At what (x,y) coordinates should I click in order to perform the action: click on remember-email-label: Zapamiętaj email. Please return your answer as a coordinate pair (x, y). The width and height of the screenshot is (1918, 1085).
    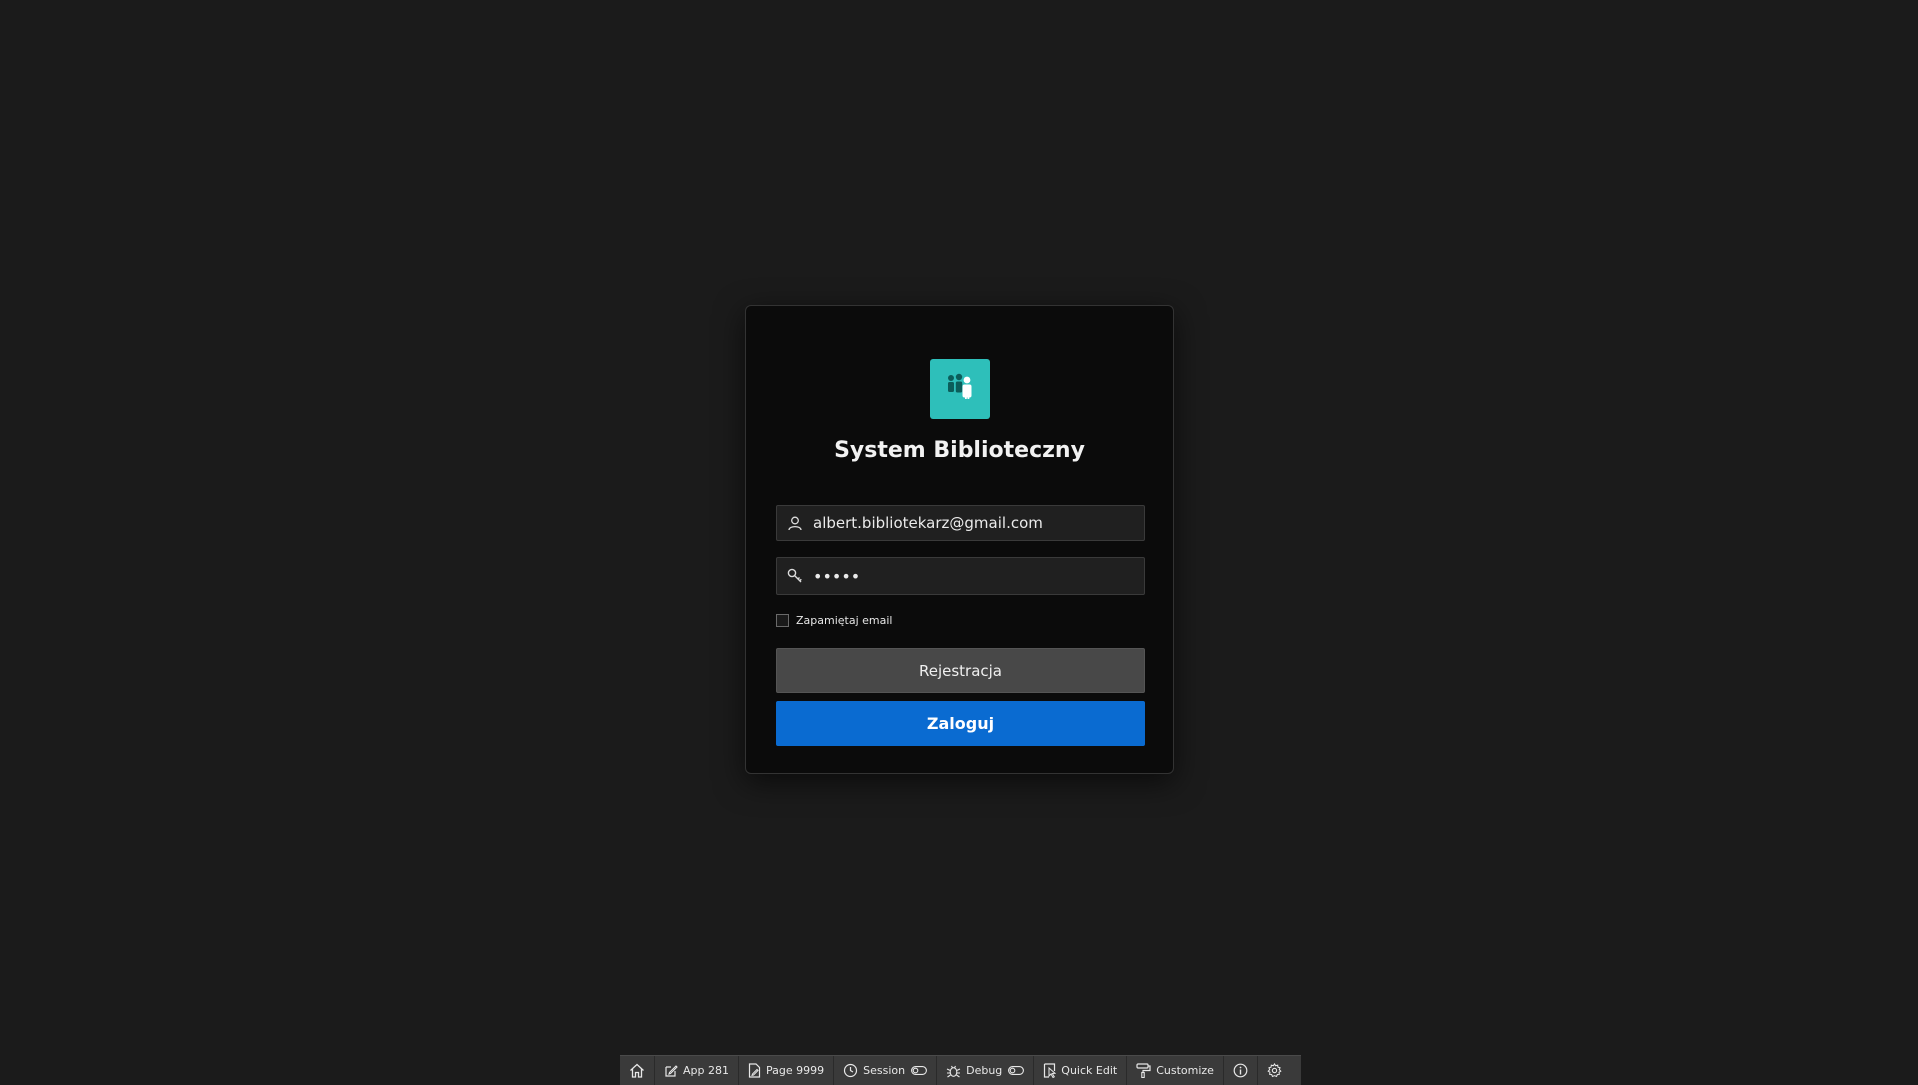
    Looking at the image, I should click on (844, 620).